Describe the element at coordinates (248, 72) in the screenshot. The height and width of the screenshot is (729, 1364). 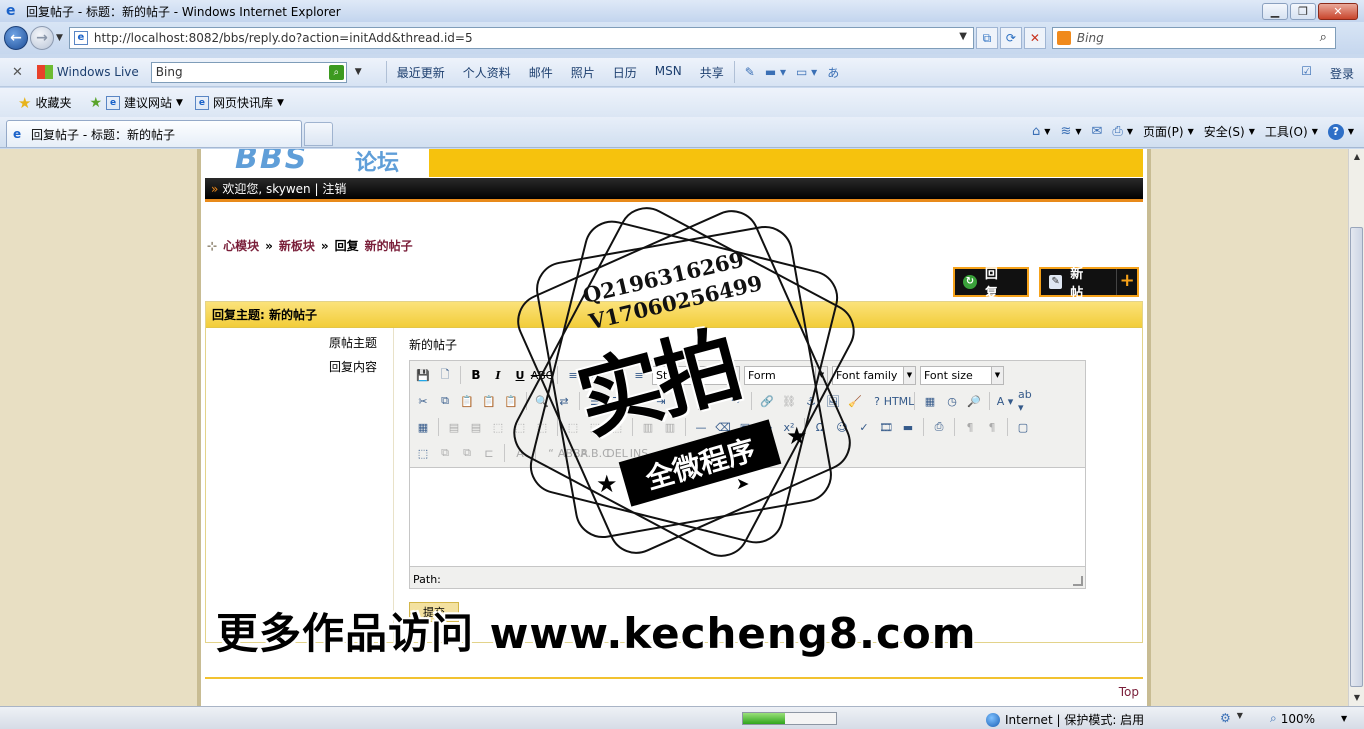
I see `live-search-input: Bing ⌕` at that location.